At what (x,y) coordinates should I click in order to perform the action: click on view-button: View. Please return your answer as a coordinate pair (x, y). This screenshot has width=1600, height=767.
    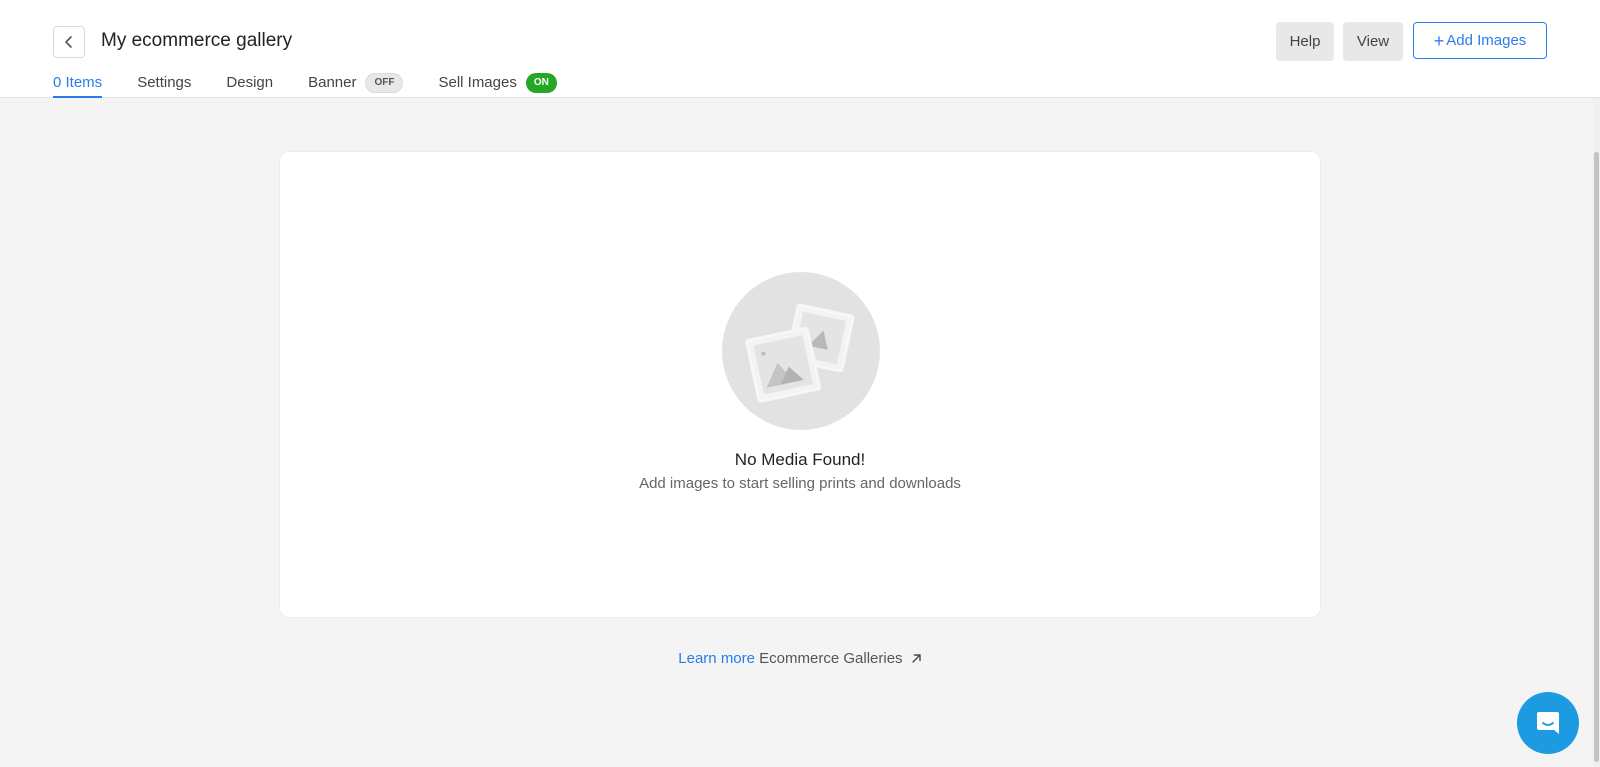
    Looking at the image, I should click on (1373, 41).